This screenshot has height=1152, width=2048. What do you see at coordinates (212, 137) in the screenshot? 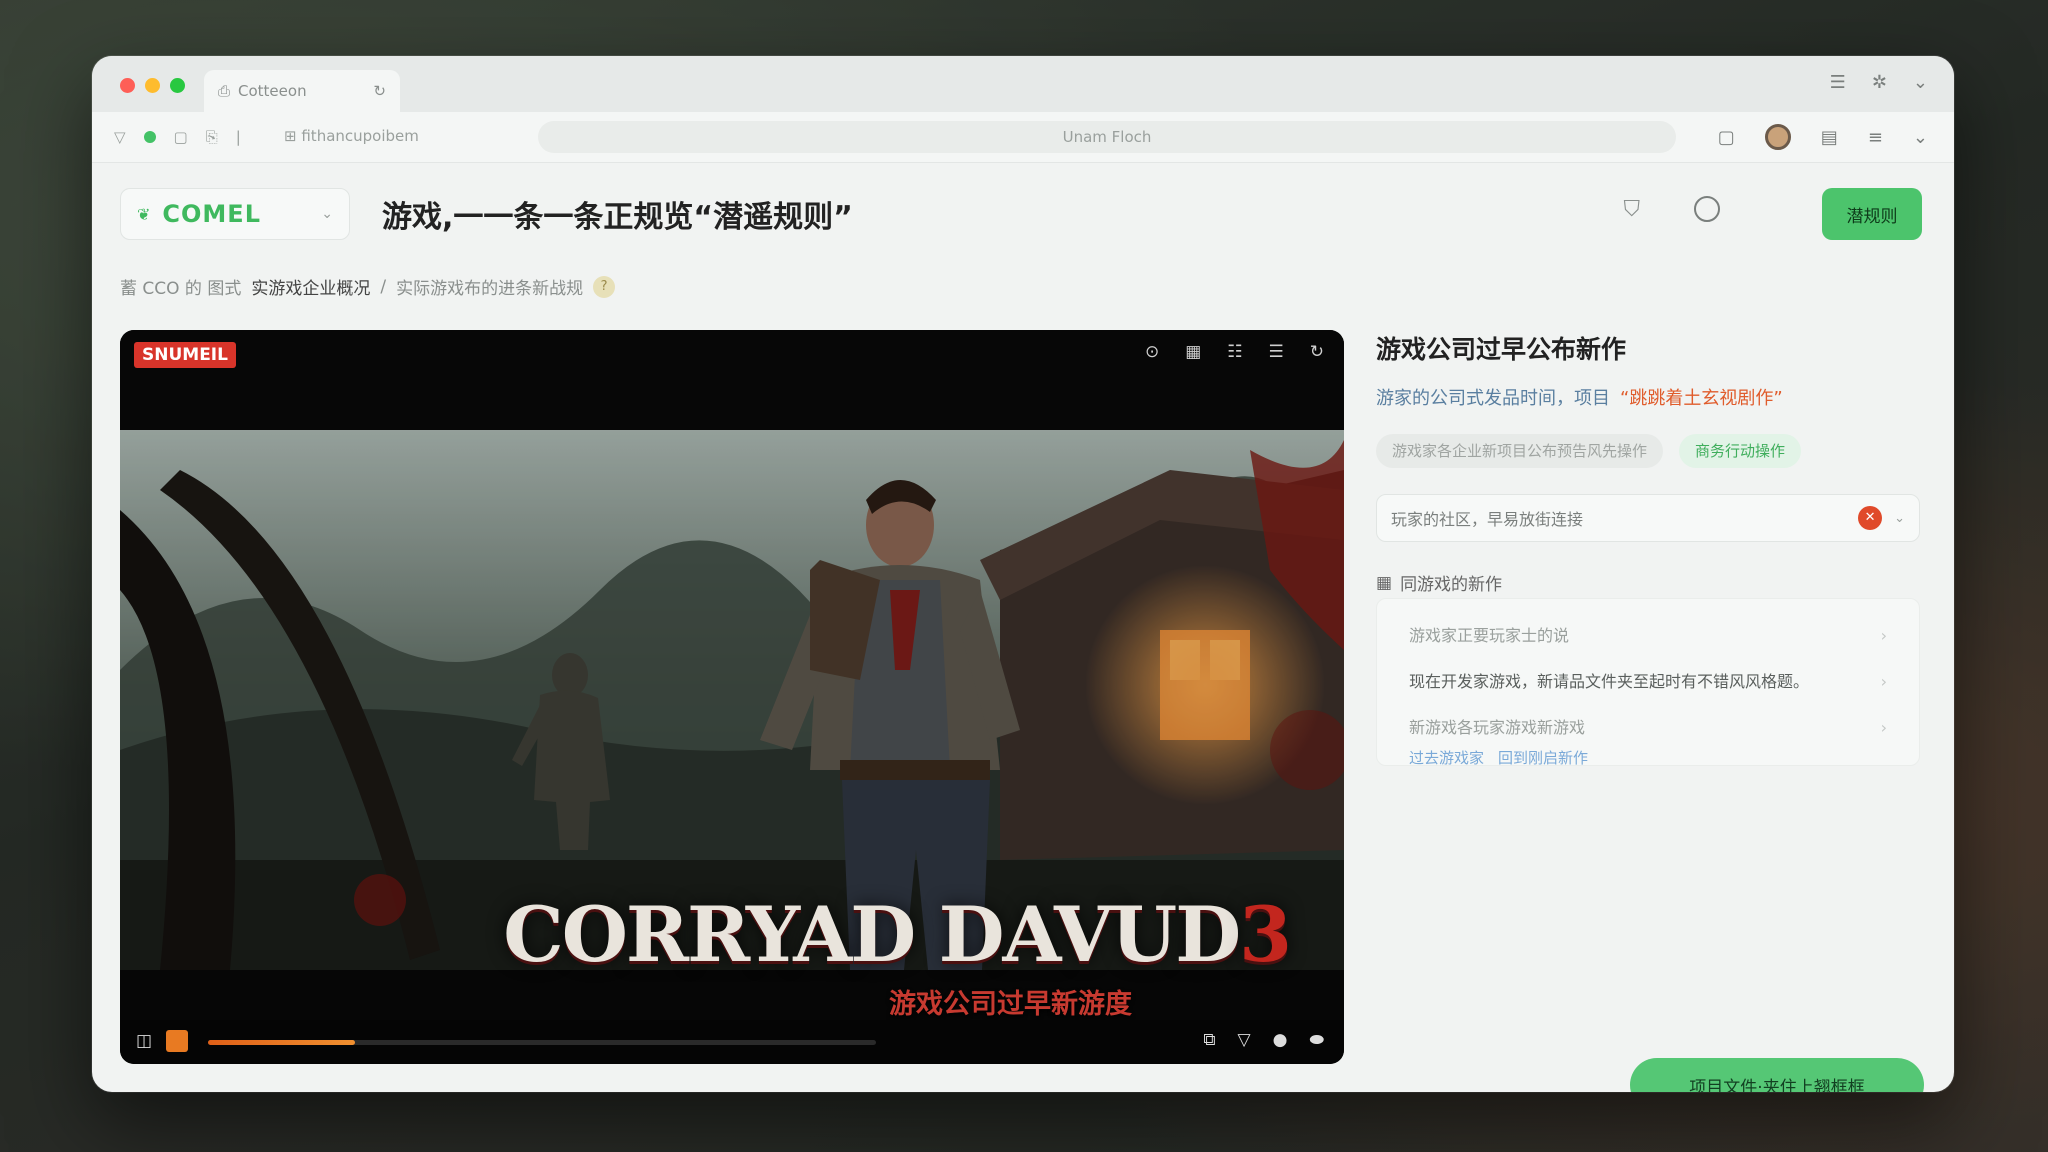
I see `share-icon: ⎘` at bounding box center [212, 137].